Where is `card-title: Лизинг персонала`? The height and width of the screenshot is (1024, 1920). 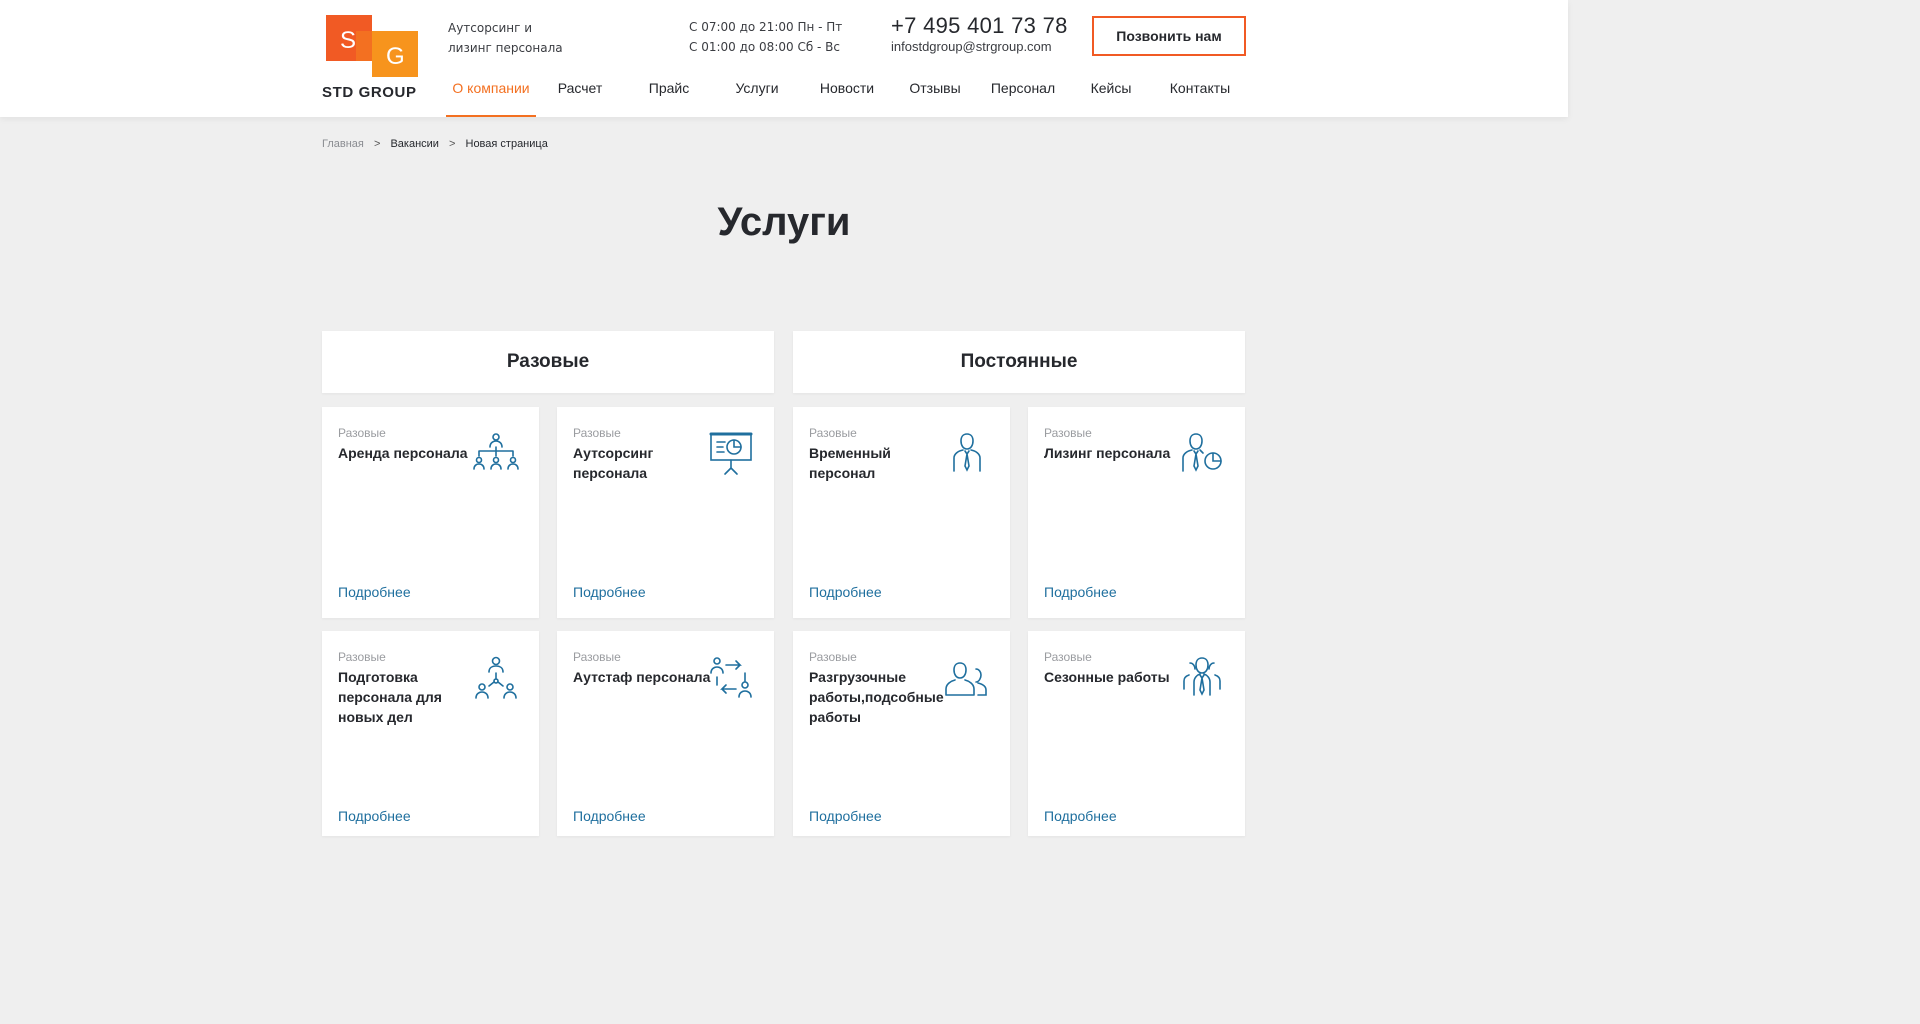 card-title: Лизинг персонала is located at coordinates (1107, 453).